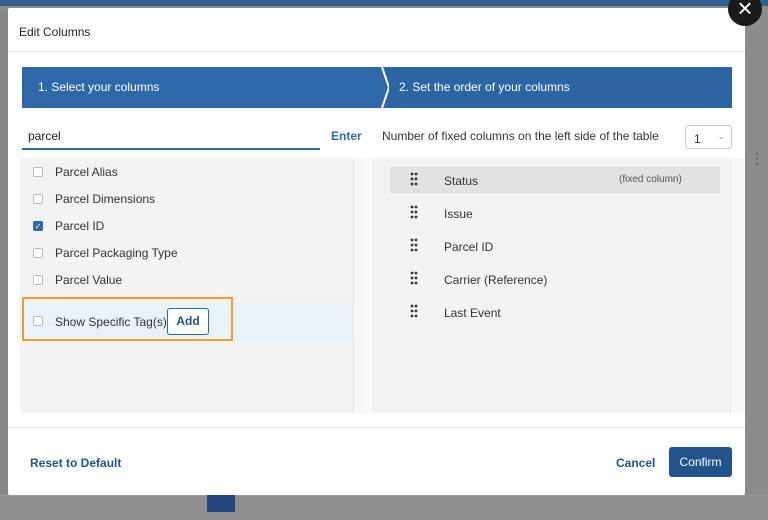  Describe the element at coordinates (80, 226) in the screenshot. I see `column-label: Parcel ID` at that location.